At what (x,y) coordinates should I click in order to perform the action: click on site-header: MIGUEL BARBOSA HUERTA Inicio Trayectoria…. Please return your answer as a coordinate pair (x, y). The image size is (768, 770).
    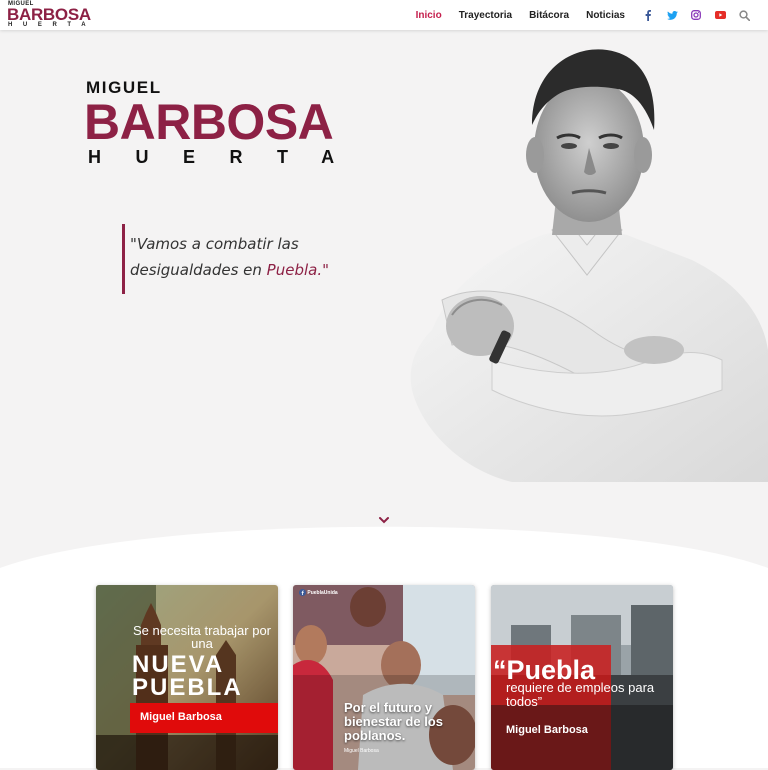
    Looking at the image, I should click on (384, 15).